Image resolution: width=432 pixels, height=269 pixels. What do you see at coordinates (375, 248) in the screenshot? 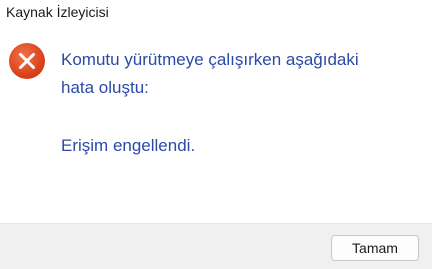
I see `ok-button: Tamam` at bounding box center [375, 248].